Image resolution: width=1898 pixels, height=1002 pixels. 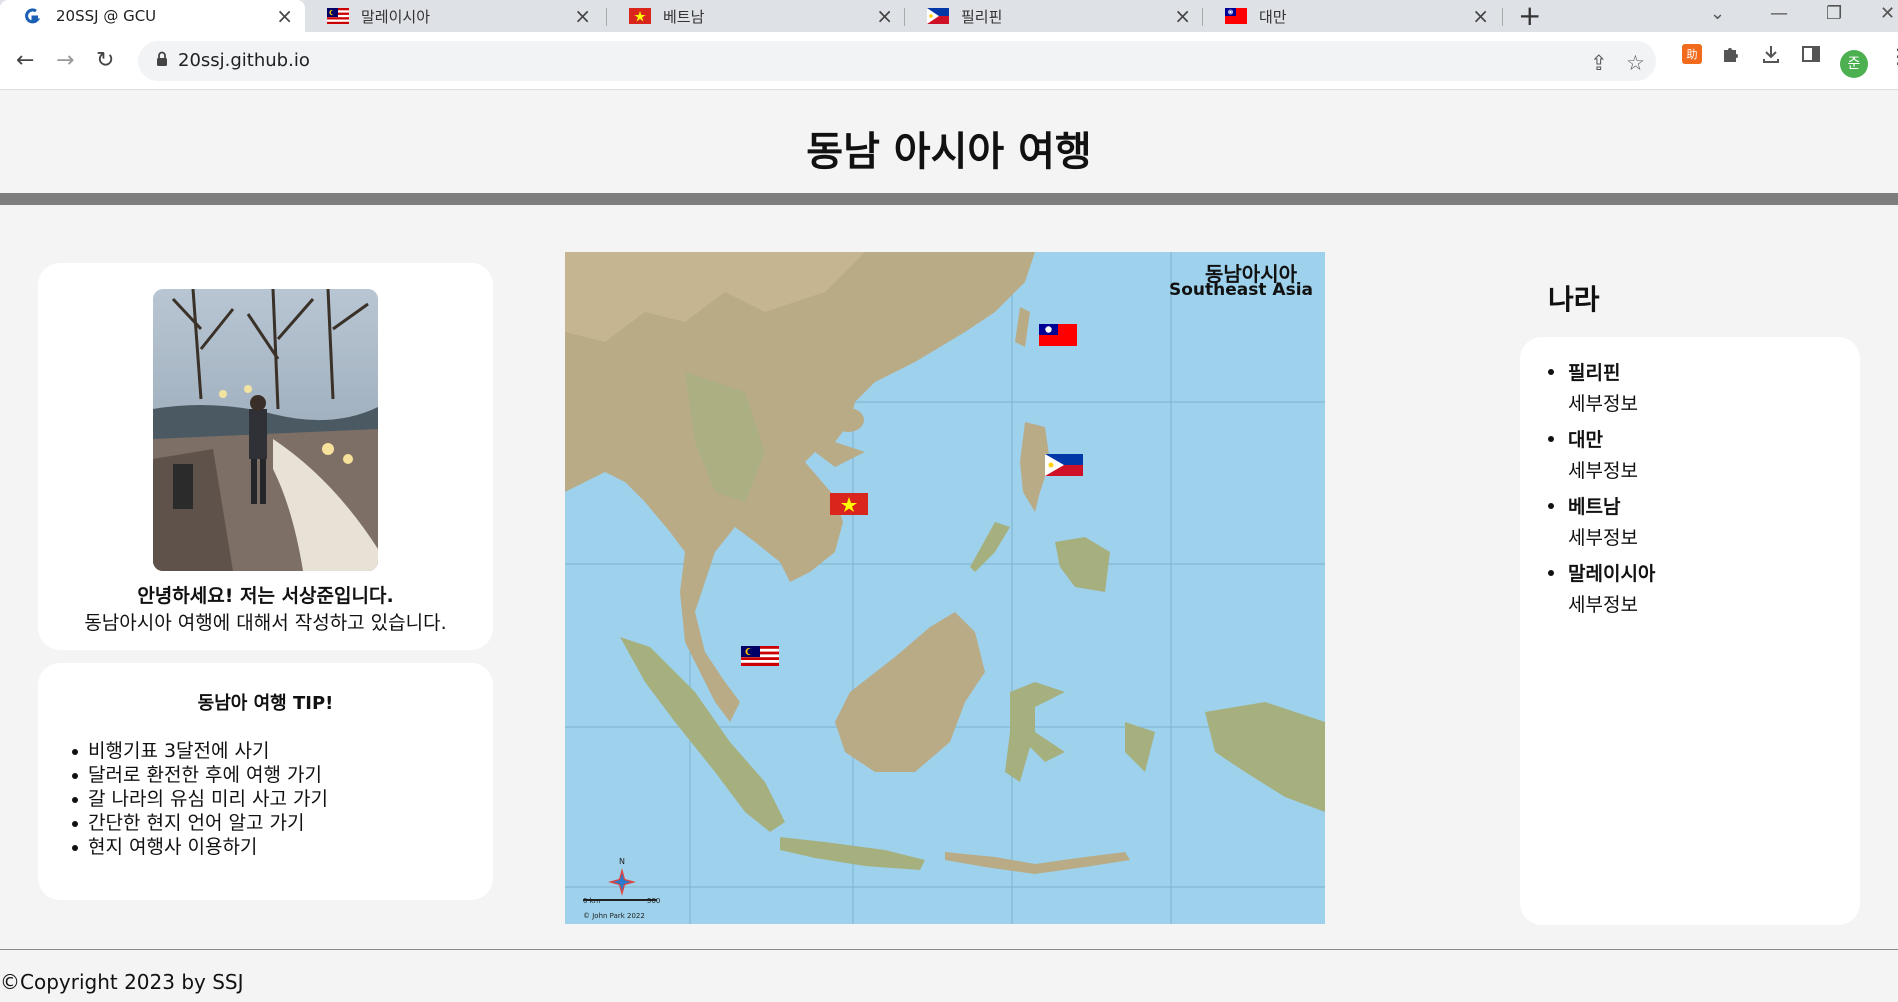 I want to click on bookmark-star-icon: ☆, so click(x=1635, y=63).